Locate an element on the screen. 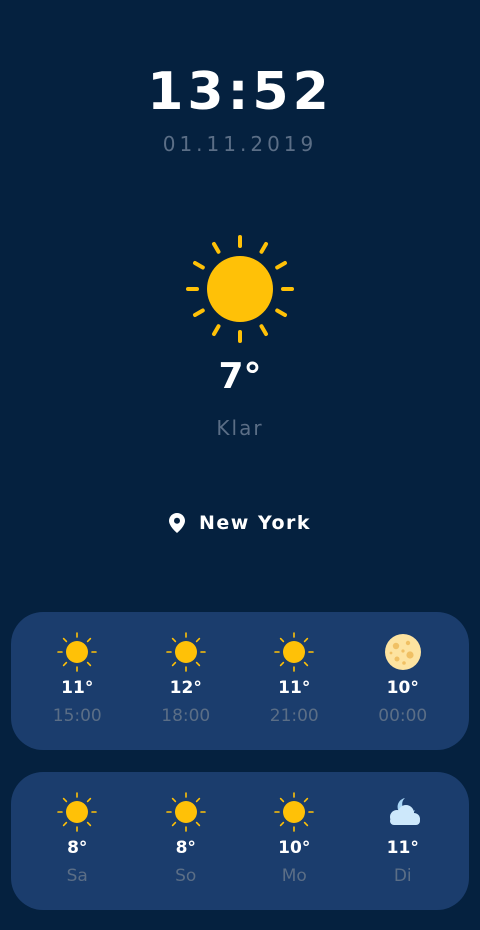  hourly-forecast-card: 11° 15:00 12° 18:00 11° 21:00 10° 00:00 is located at coordinates (240, 681).